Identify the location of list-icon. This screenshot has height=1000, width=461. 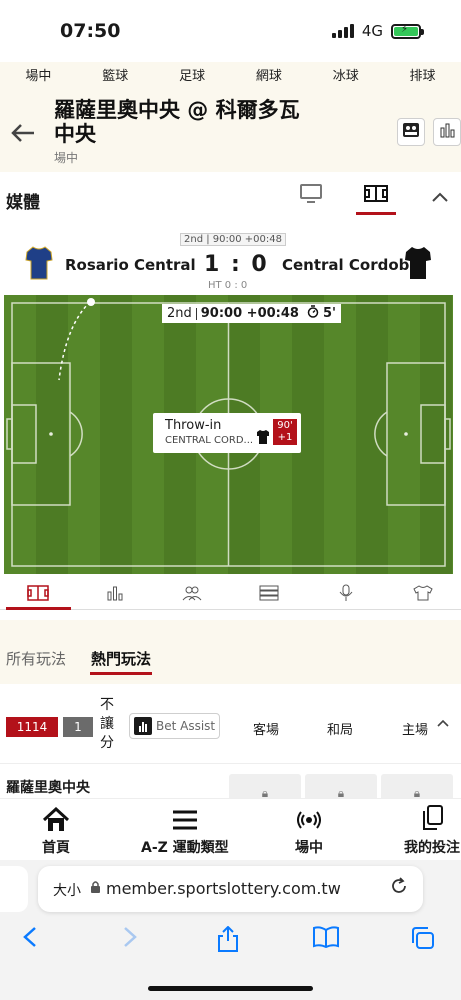
(269, 593).